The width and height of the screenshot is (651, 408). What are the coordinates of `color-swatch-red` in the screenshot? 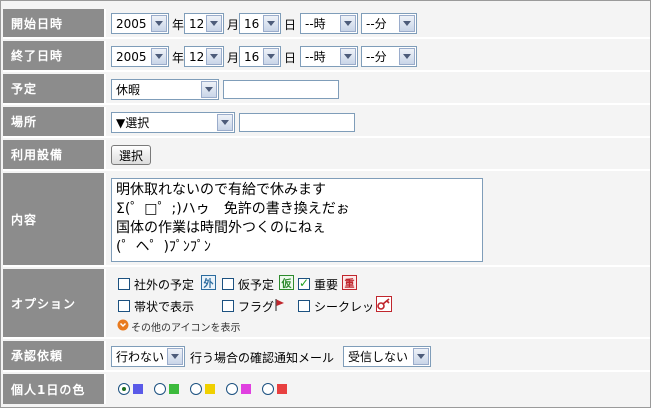 It's located at (282, 389).